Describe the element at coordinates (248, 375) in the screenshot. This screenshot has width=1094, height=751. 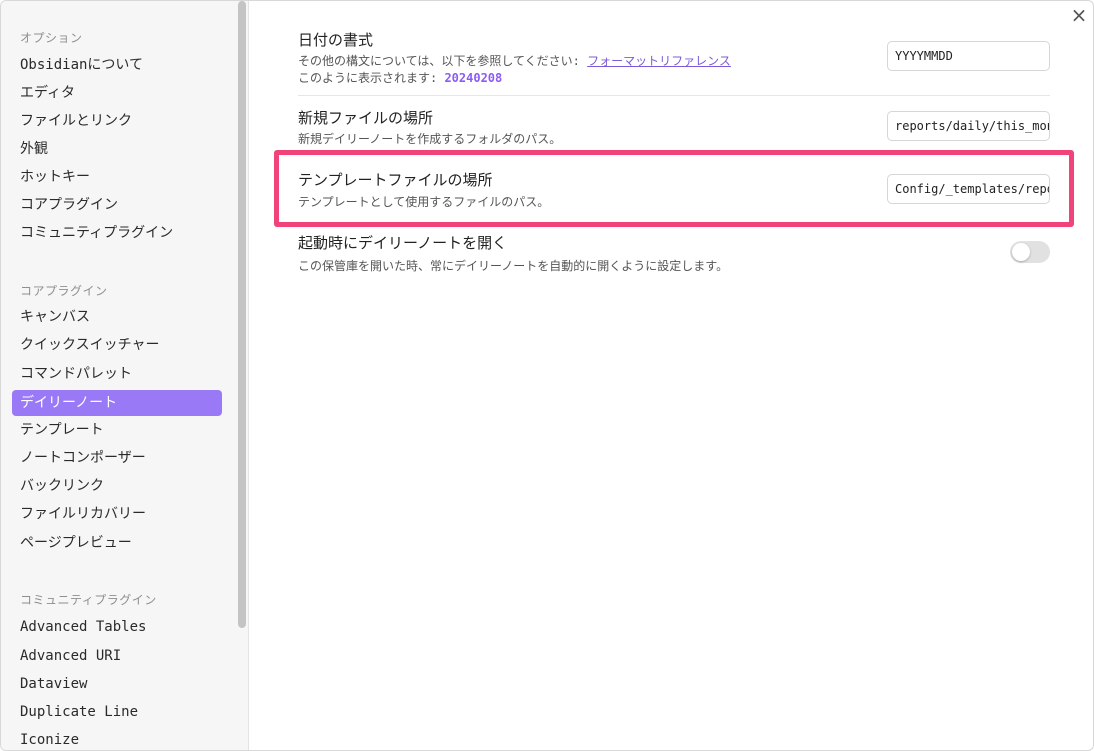
I see `sidebar-divider` at that location.